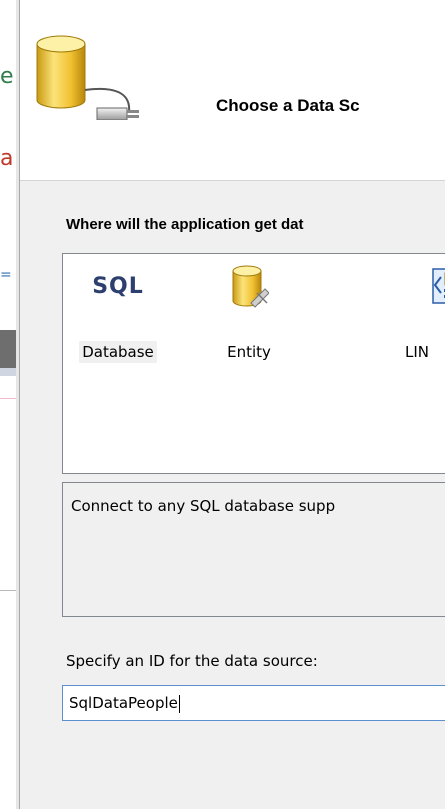 Image resolution: width=445 pixels, height=809 pixels. Describe the element at coordinates (118, 286) in the screenshot. I see `sql-database-icon: SQL` at that location.